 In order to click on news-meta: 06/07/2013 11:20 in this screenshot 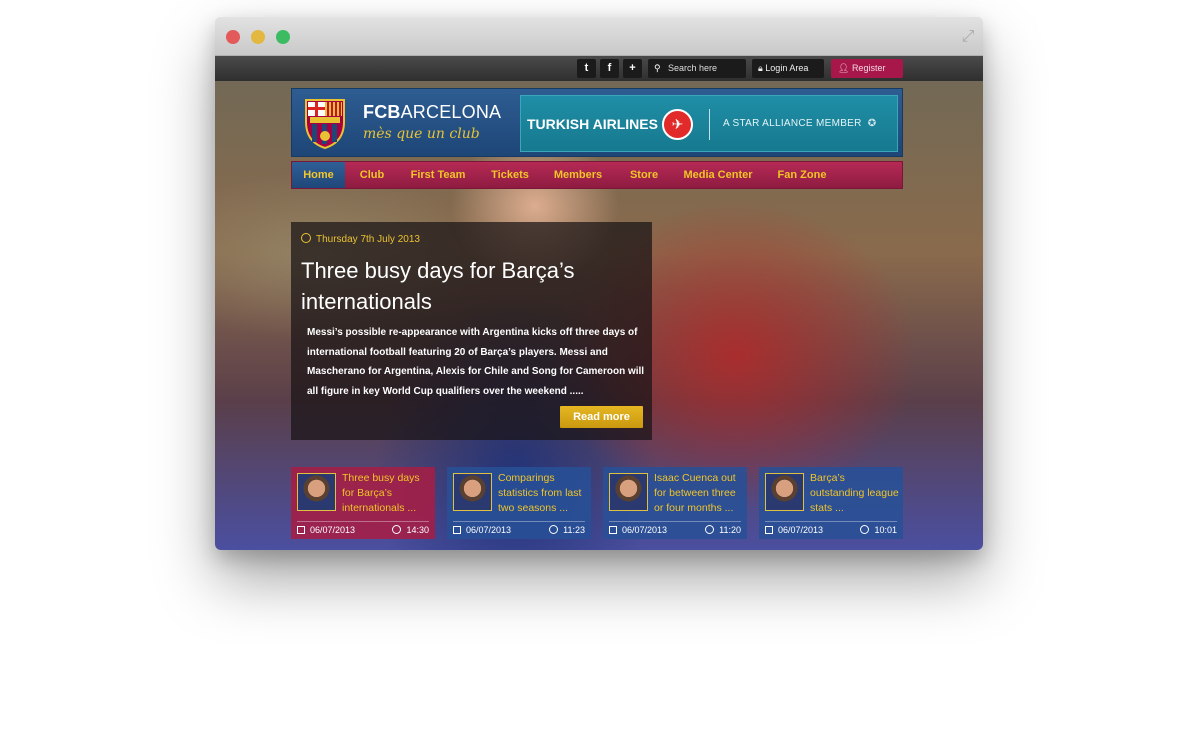, I will do `click(675, 528)`.